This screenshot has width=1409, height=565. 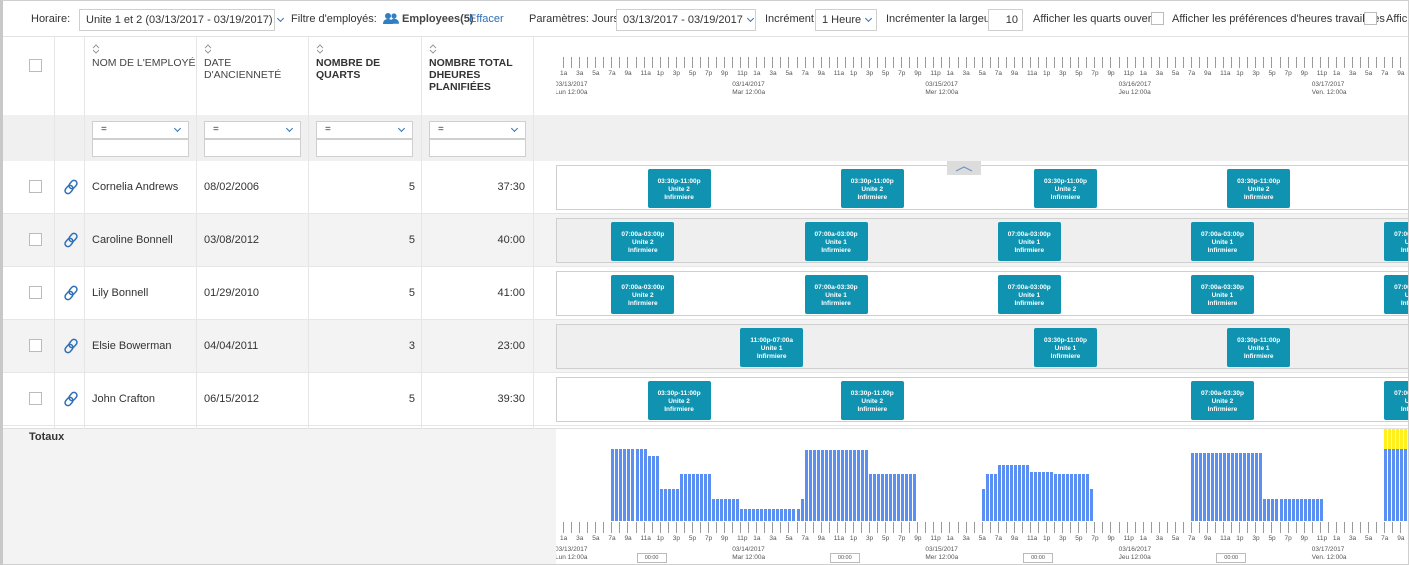 What do you see at coordinates (486, 19) in the screenshot?
I see `clear-filter-link: Effacer` at bounding box center [486, 19].